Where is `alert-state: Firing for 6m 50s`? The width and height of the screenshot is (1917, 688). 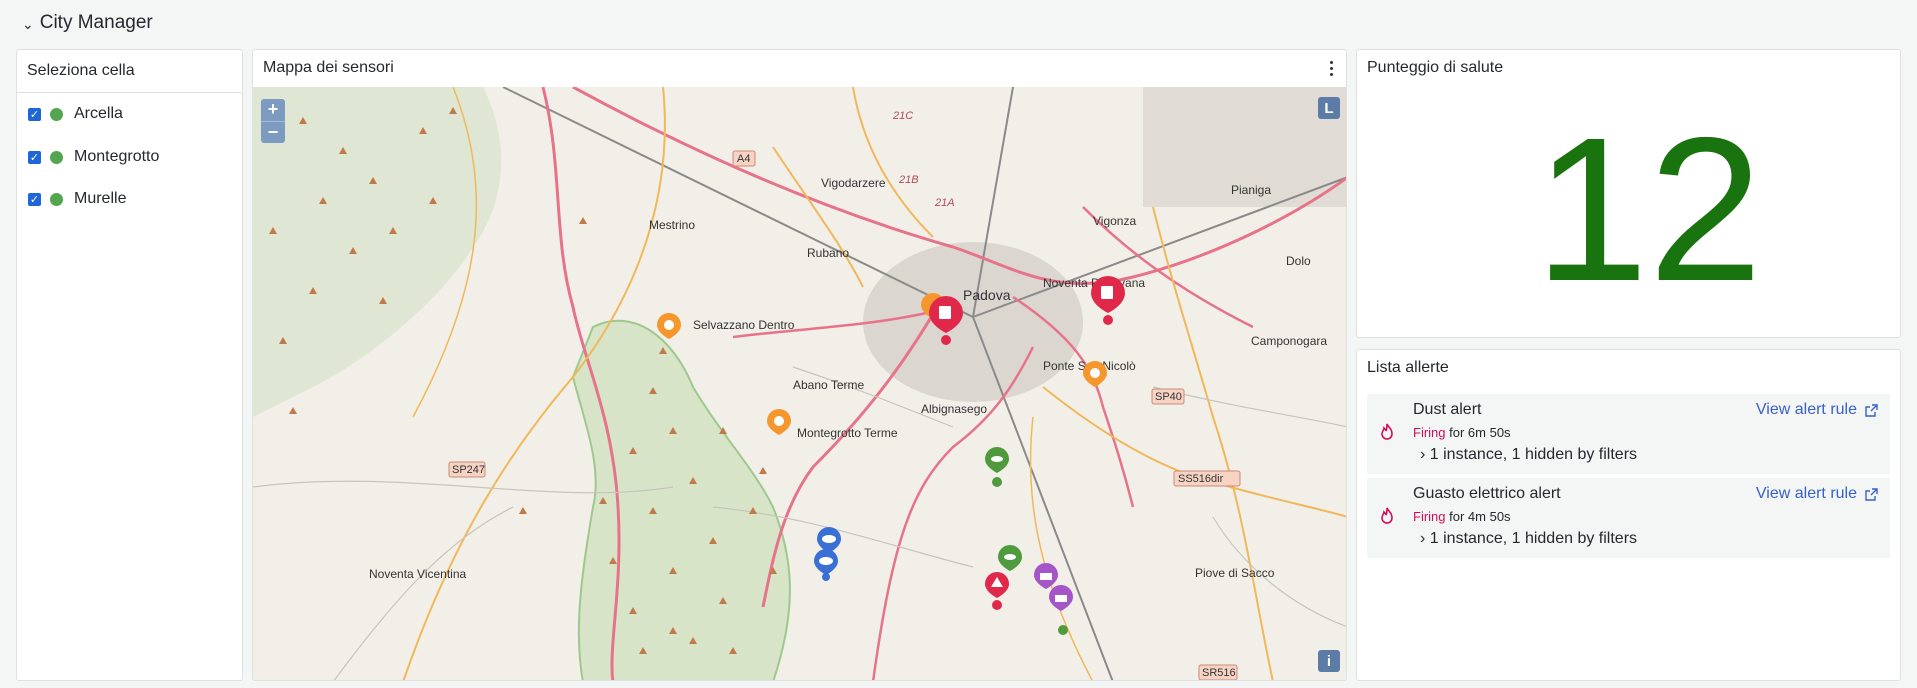 alert-state: Firing for 6m 50s is located at coordinates (1462, 432).